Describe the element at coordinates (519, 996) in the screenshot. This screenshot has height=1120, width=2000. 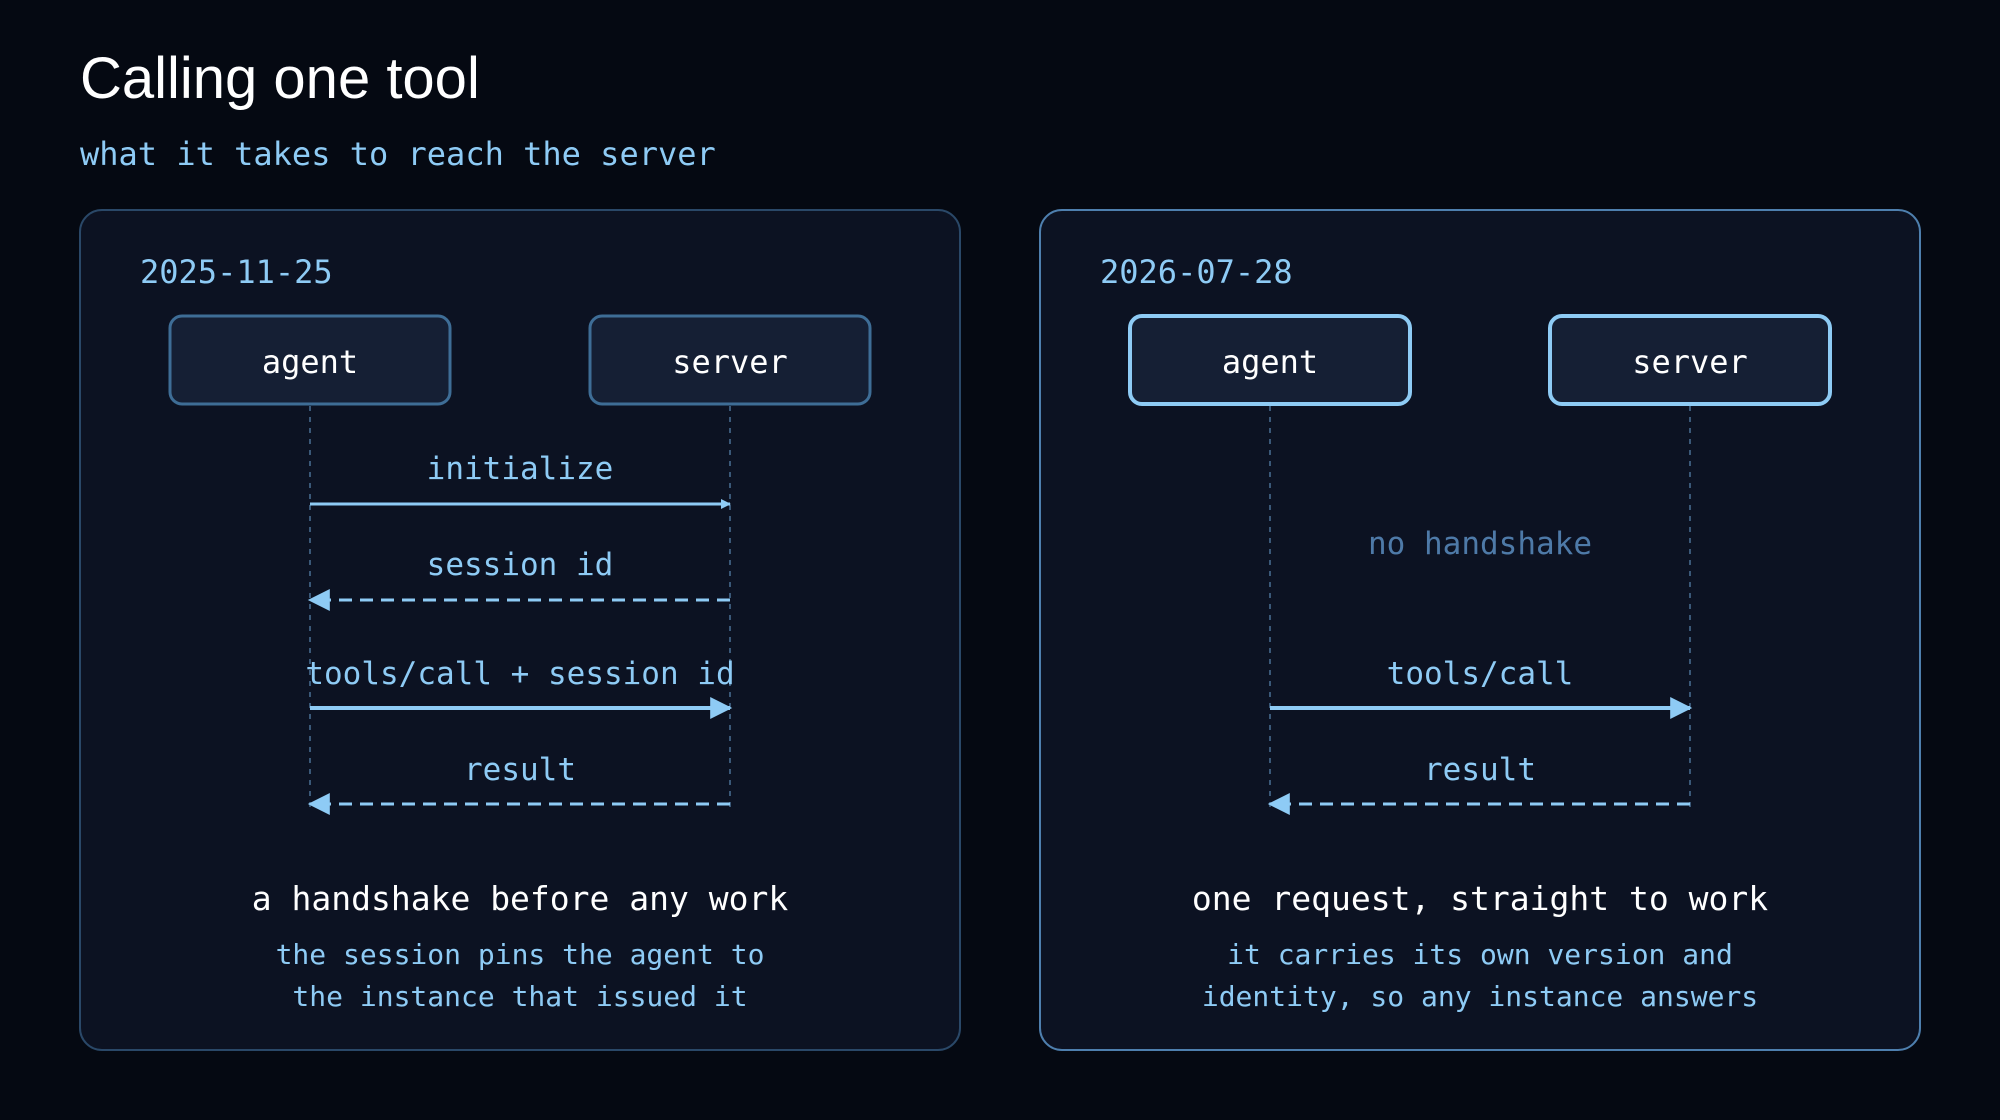
I see `panel-old-note-line-2: the instance that issued it` at that location.